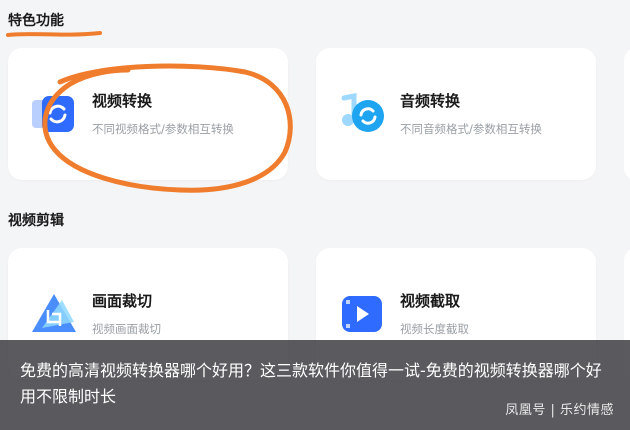 This screenshot has height=430, width=630. What do you see at coordinates (53, 114) in the screenshot?
I see `video-convert-icon` at bounding box center [53, 114].